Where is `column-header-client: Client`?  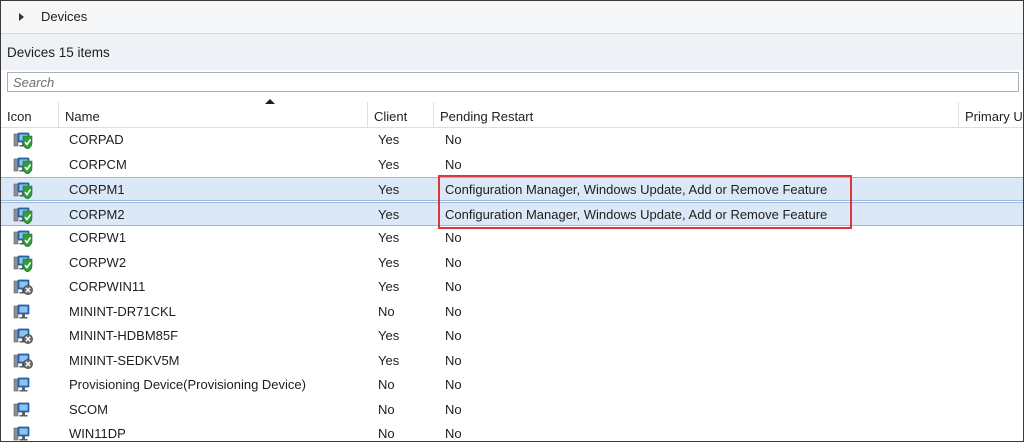 column-header-client: Client is located at coordinates (401, 114).